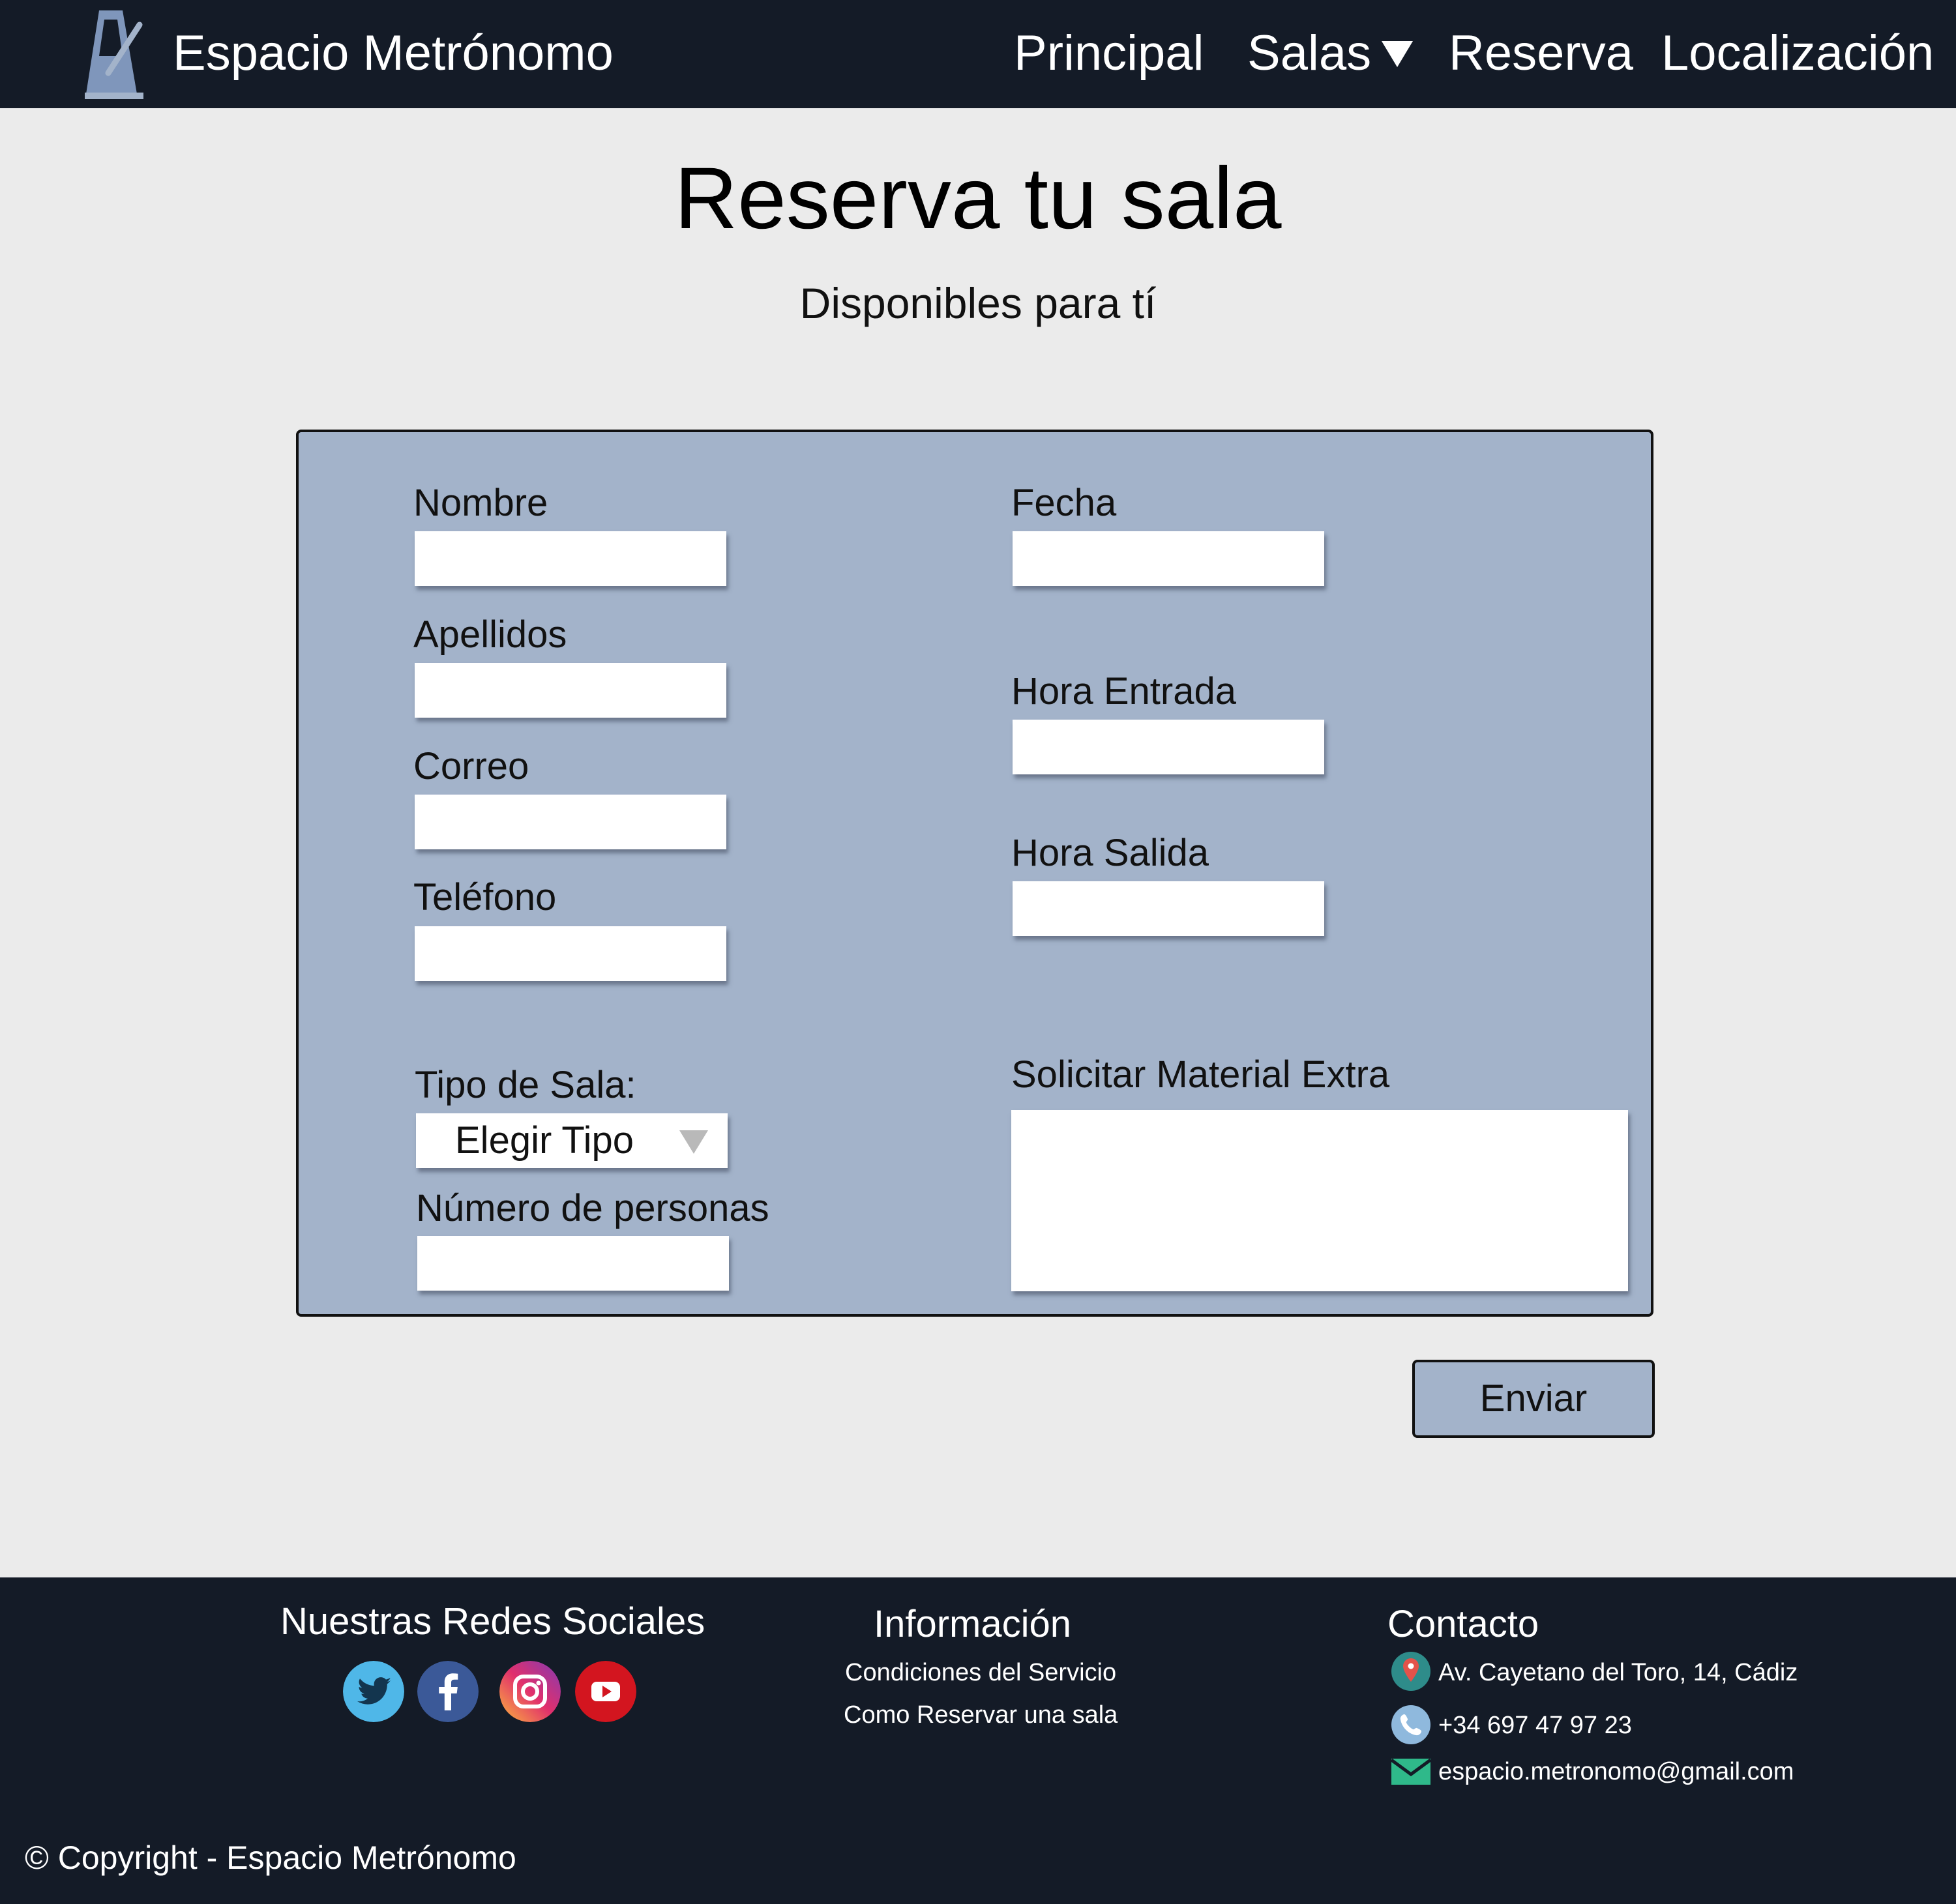 The width and height of the screenshot is (1956, 1904). I want to click on label-fecha: Fecha, so click(1064, 503).